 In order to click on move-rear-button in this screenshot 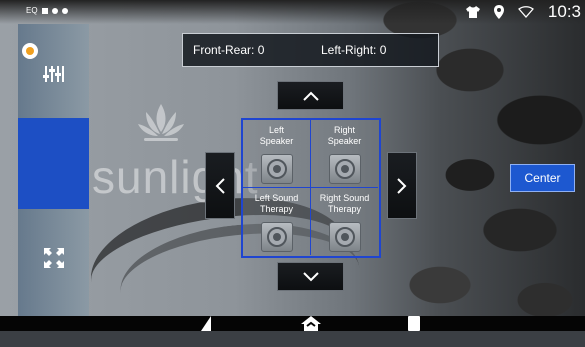, I will do `click(310, 276)`.